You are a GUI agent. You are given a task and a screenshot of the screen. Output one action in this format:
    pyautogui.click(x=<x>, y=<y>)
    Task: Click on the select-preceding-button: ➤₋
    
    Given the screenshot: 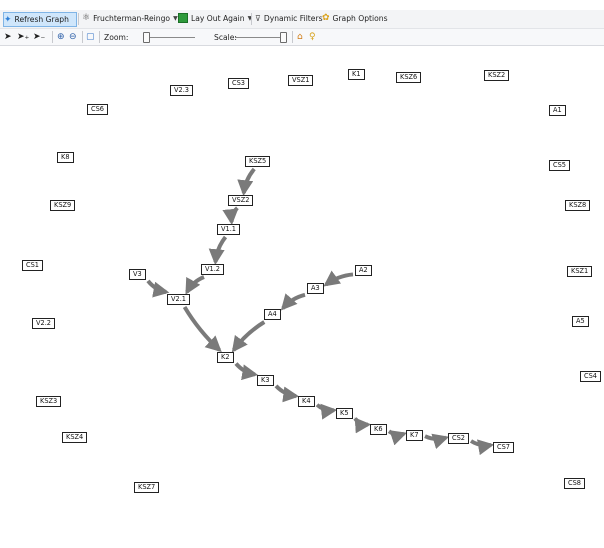 What is the action you would take?
    pyautogui.click(x=39, y=37)
    